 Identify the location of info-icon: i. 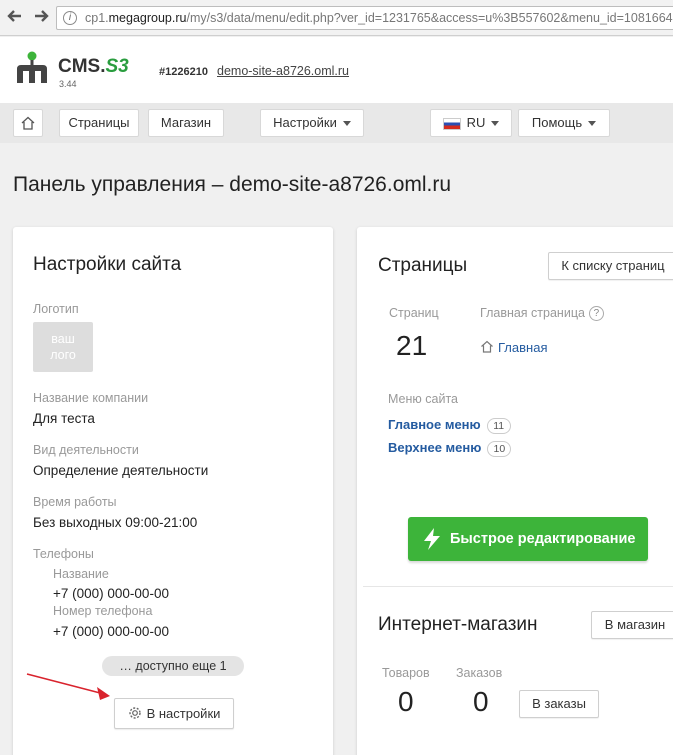
(70, 18).